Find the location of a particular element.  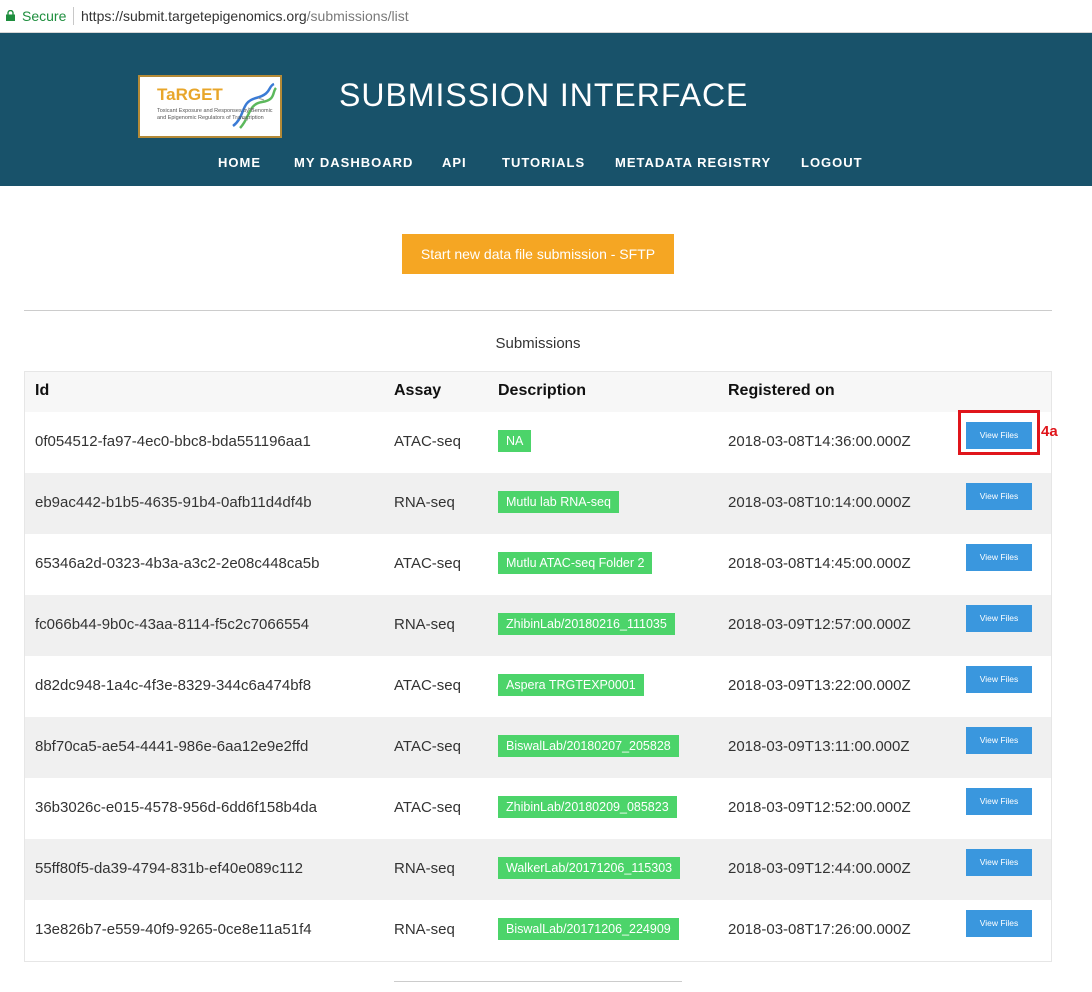

nav-tutorials: TUTORIALS is located at coordinates (543, 162).